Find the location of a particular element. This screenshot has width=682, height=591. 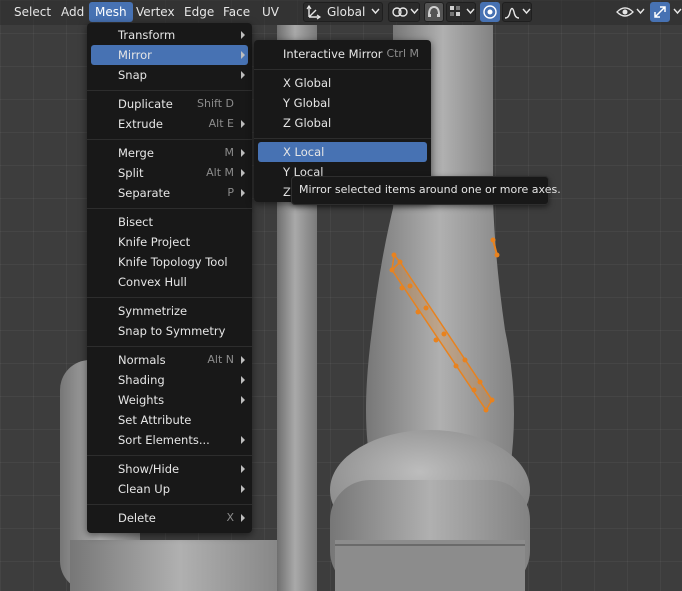

menu-item-shading: Shading is located at coordinates (169, 380).